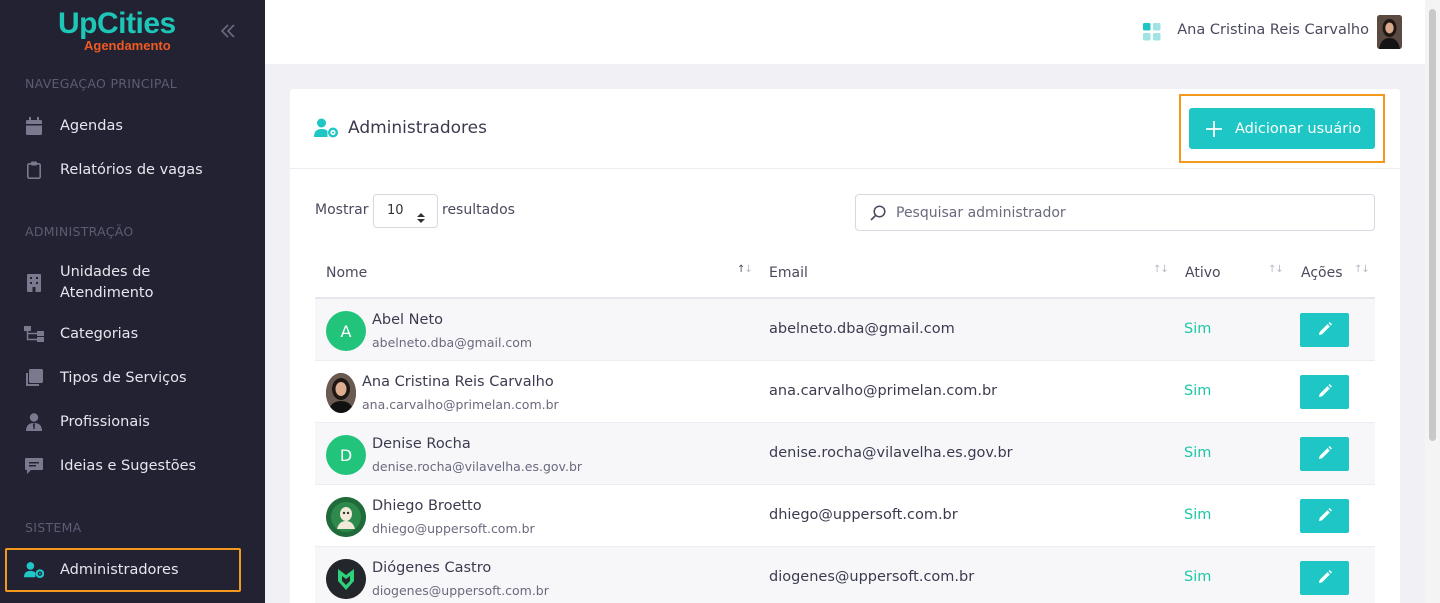 This screenshot has width=1440, height=603. Describe the element at coordinates (346, 455) in the screenshot. I see `avatar: D` at that location.